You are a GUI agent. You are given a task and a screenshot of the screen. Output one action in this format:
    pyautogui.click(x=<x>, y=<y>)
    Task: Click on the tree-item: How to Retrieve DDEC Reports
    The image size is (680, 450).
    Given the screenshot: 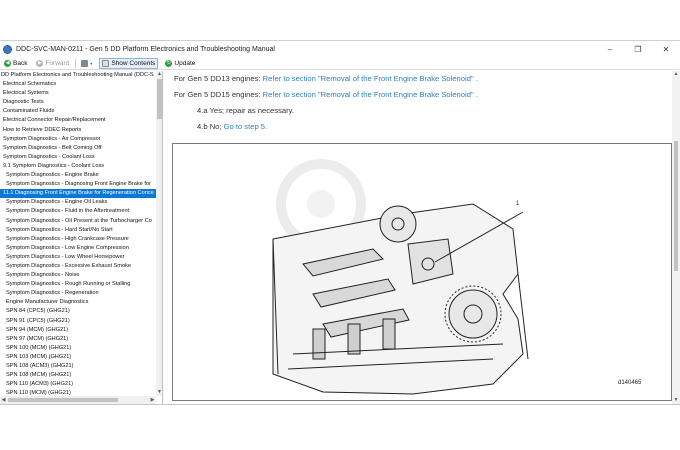 What is the action you would take?
    pyautogui.click(x=78, y=130)
    